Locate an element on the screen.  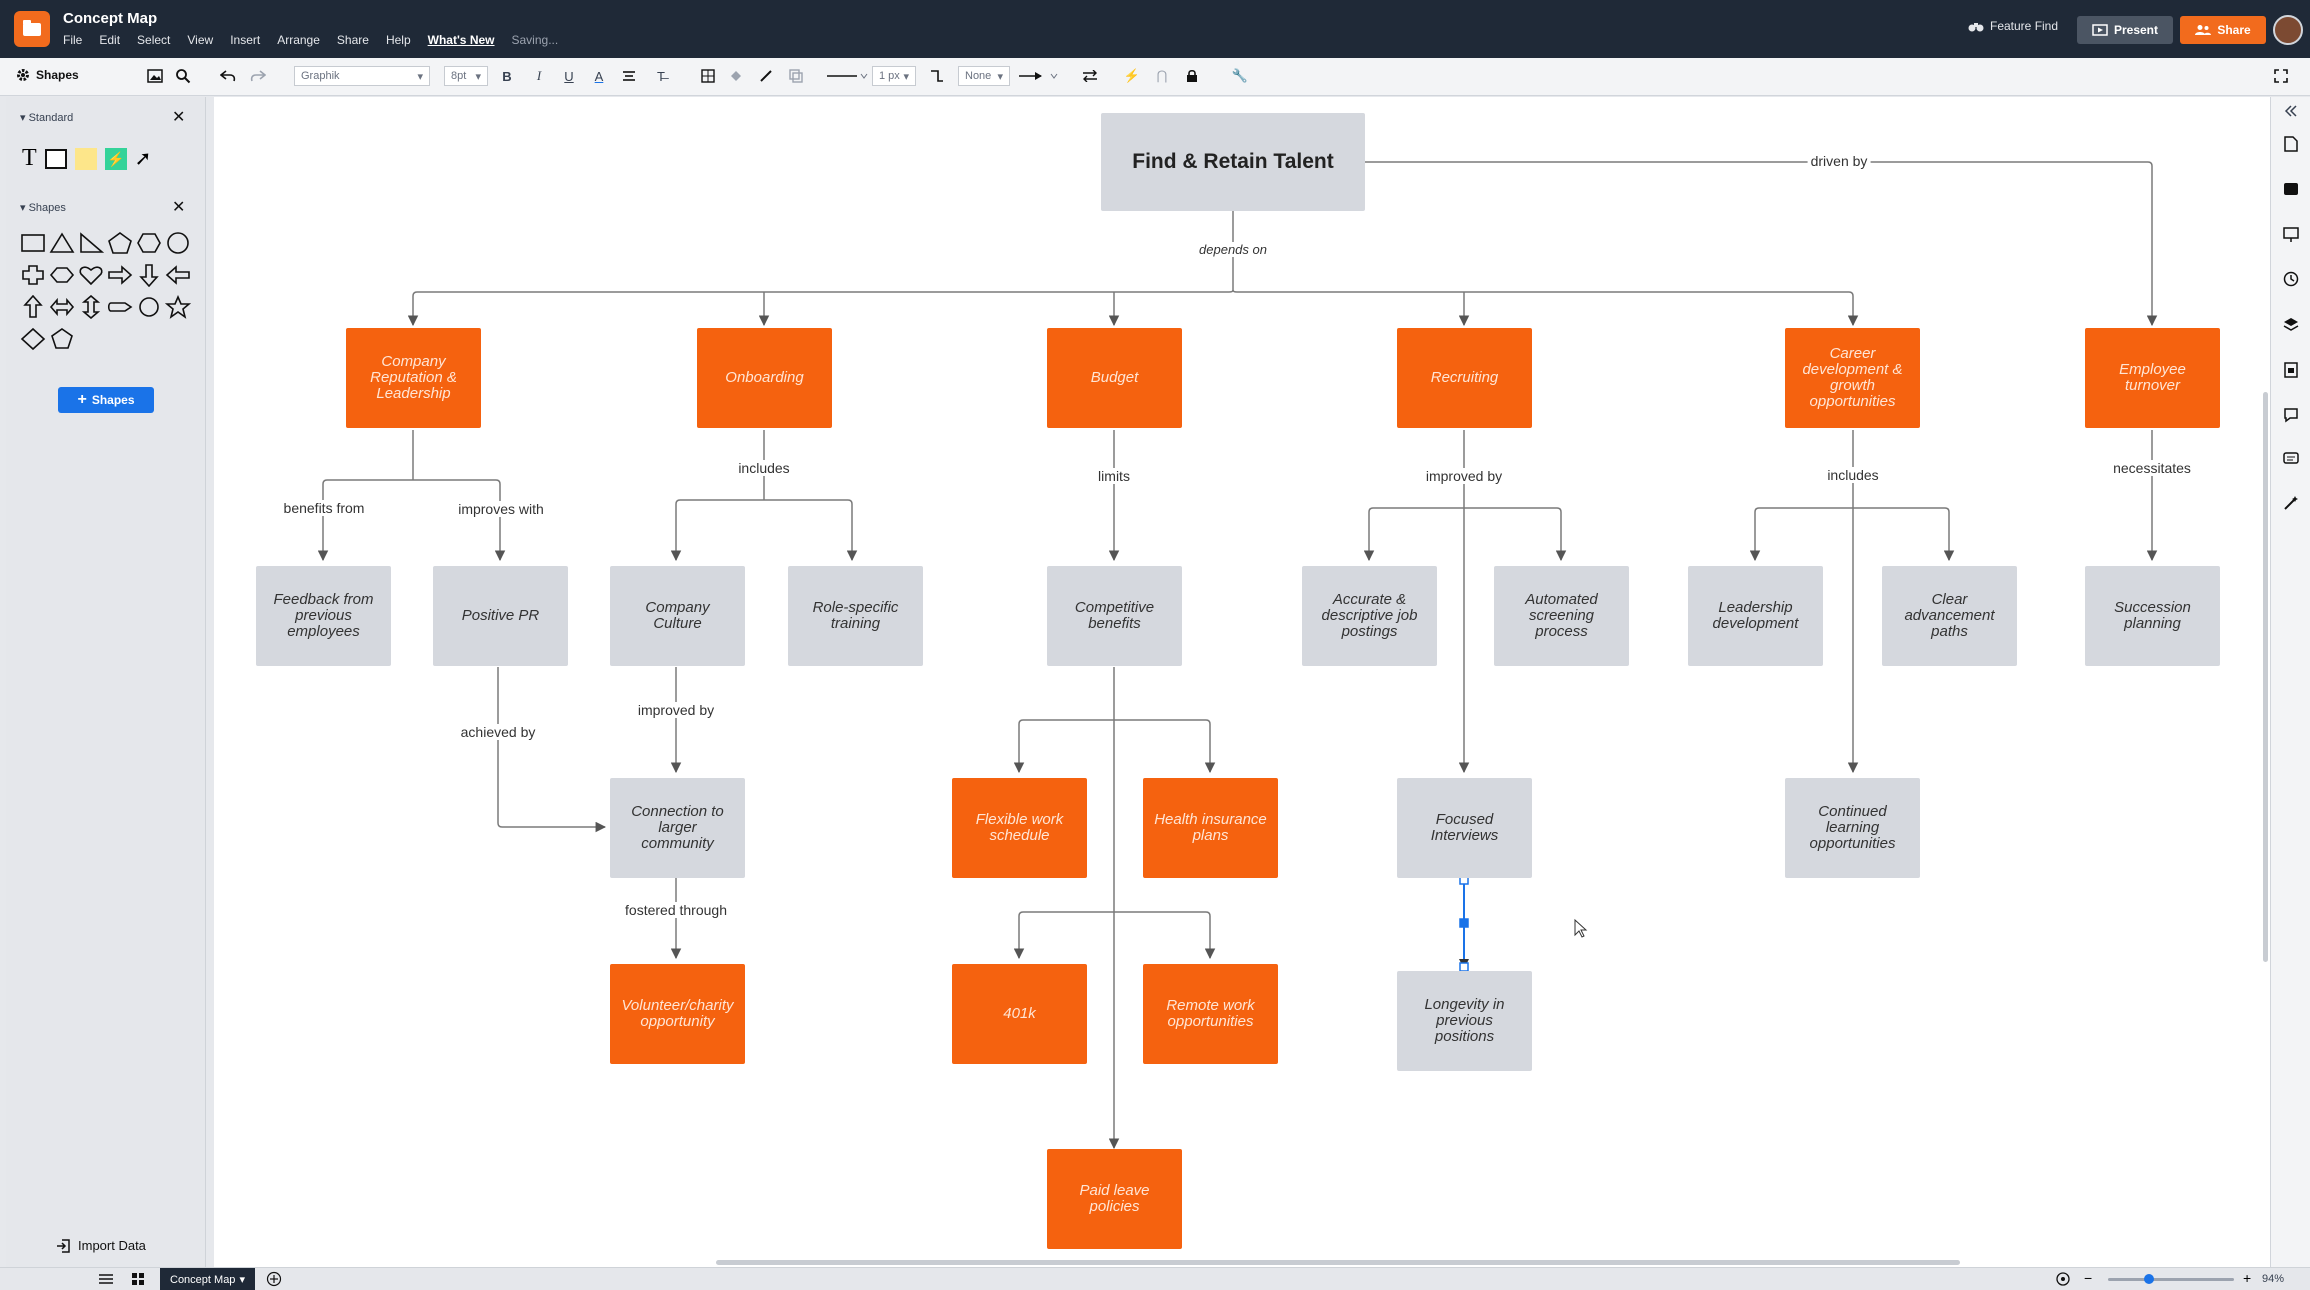
node-continued-learning: Continued learning opportunities is located at coordinates (1852, 828).